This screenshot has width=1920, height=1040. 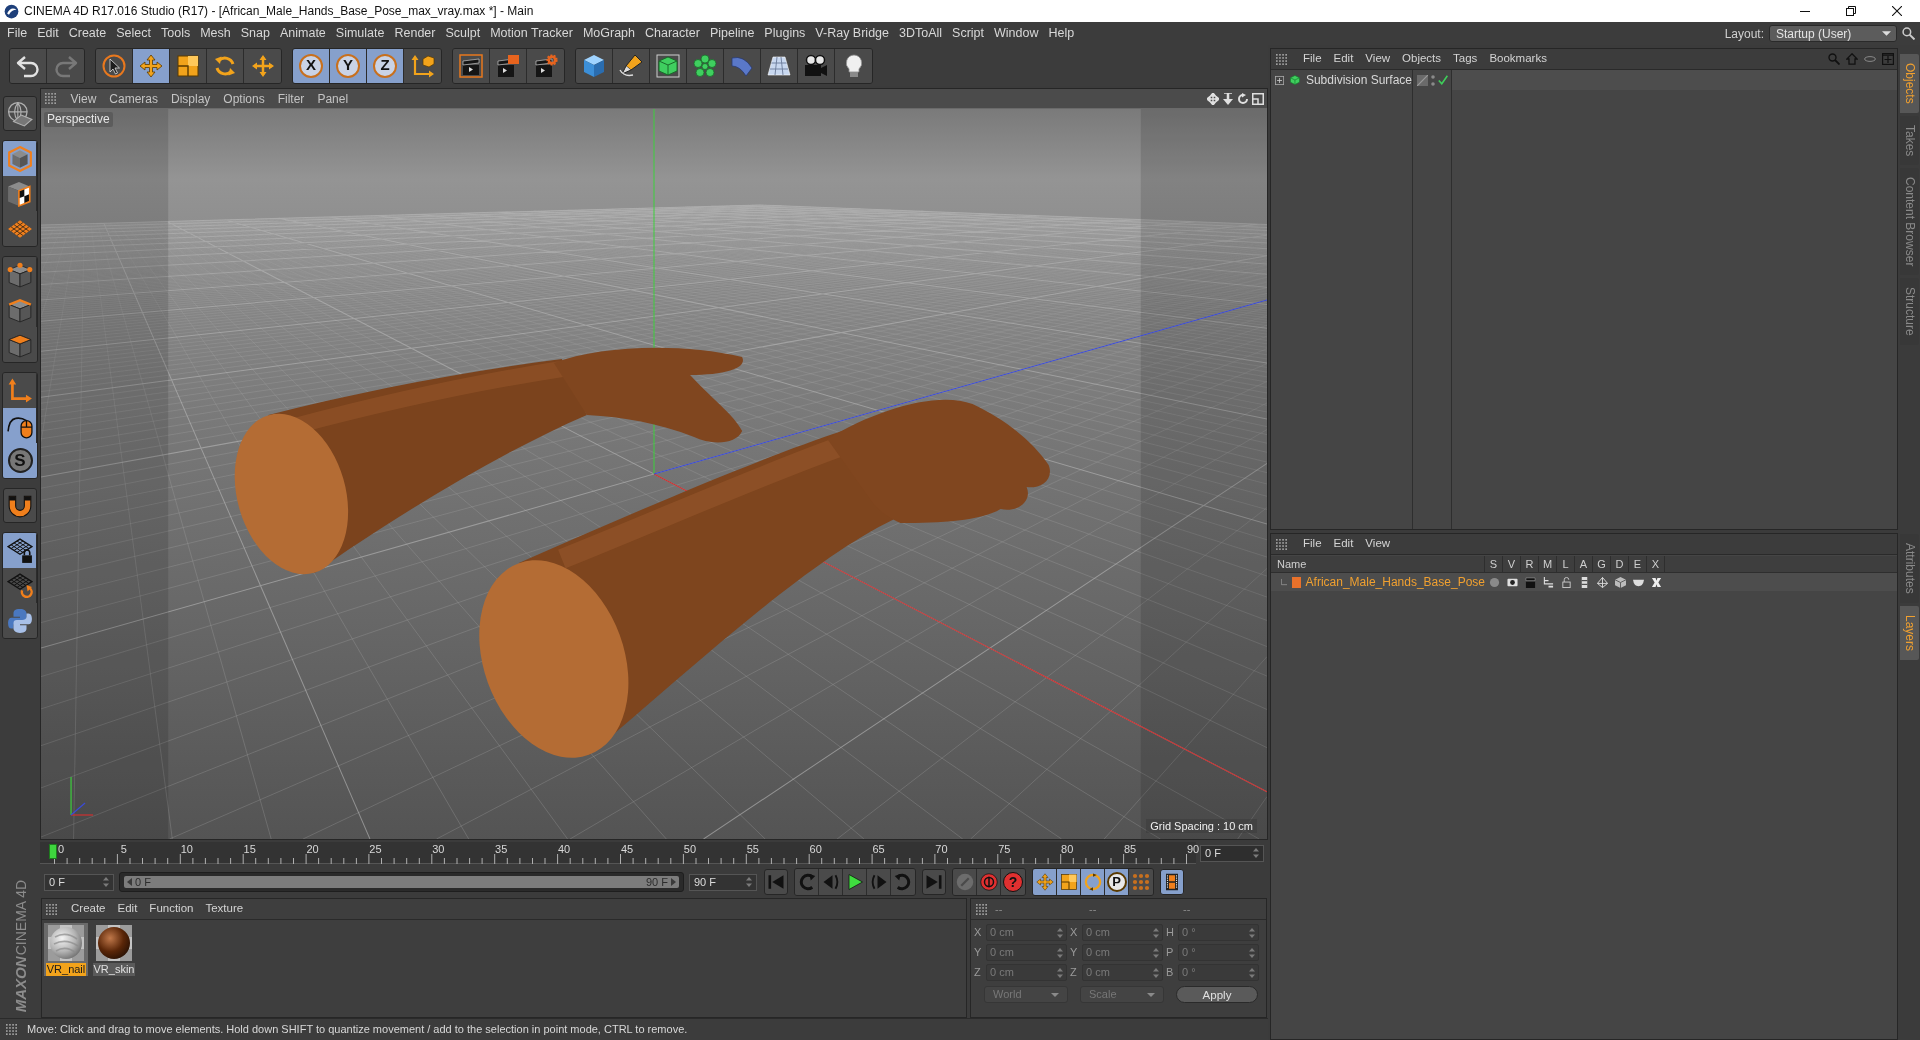 What do you see at coordinates (224, 909) in the screenshot?
I see `menu-item: Texture` at bounding box center [224, 909].